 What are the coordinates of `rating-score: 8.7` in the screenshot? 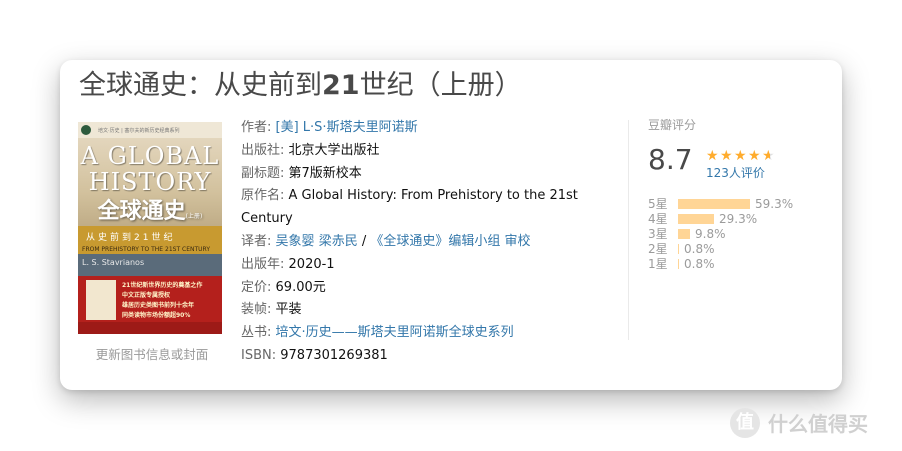 It's located at (670, 159).